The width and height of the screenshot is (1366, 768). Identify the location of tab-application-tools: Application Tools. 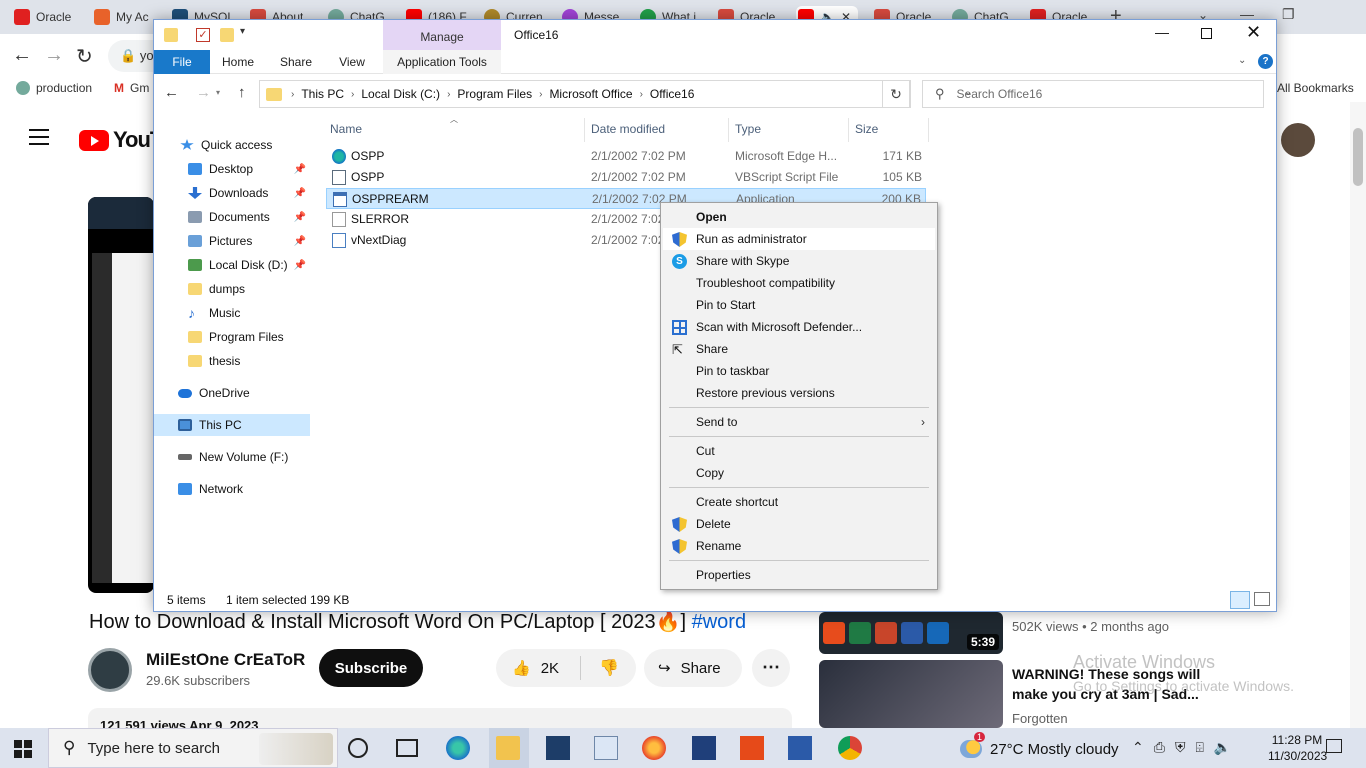
(442, 62).